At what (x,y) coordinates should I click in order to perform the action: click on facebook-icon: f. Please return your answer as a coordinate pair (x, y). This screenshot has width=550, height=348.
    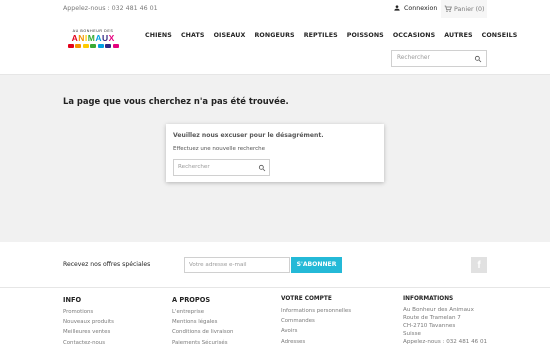
    Looking at the image, I should click on (479, 265).